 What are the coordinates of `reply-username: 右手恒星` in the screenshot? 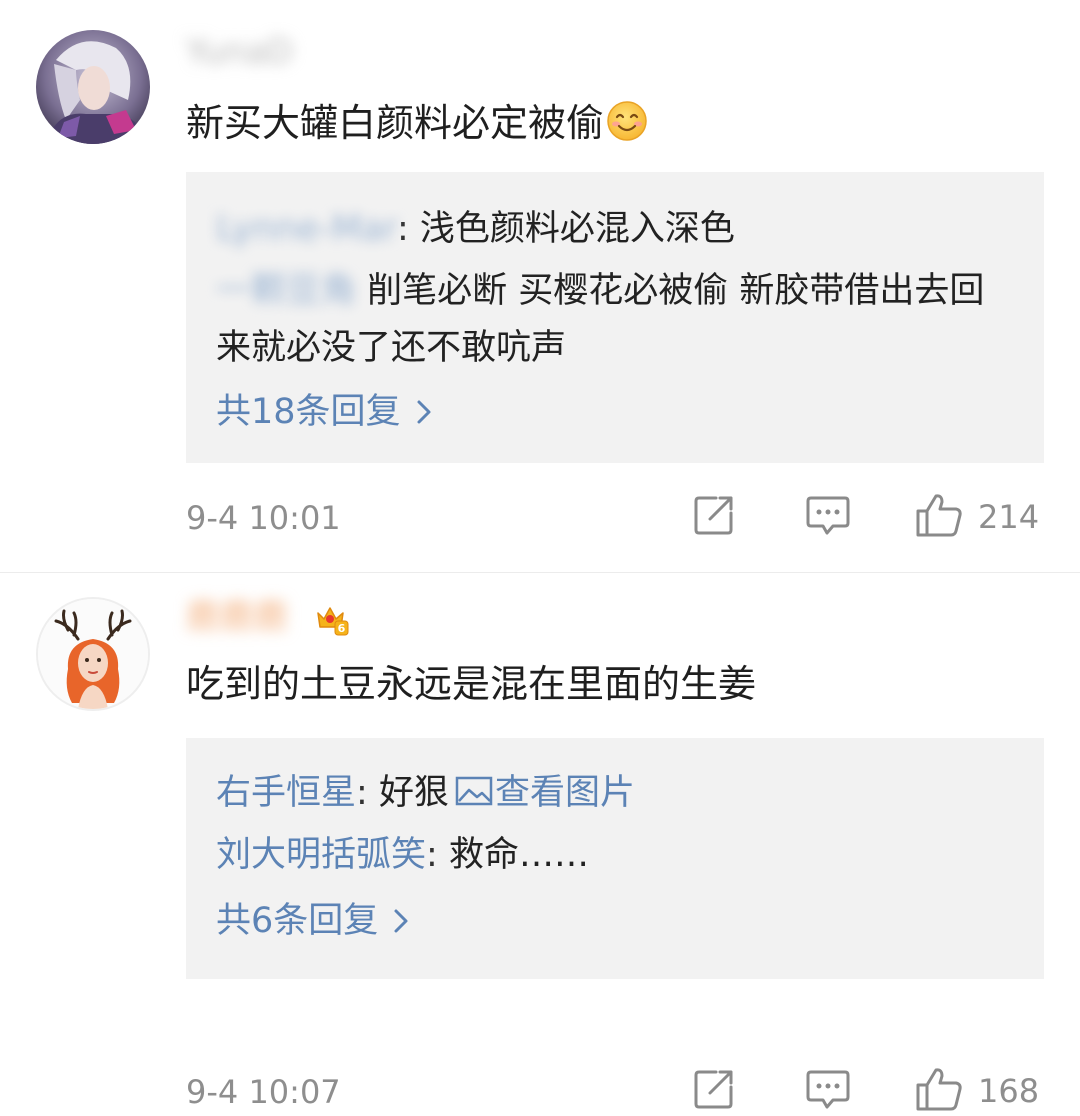 It's located at (286, 793).